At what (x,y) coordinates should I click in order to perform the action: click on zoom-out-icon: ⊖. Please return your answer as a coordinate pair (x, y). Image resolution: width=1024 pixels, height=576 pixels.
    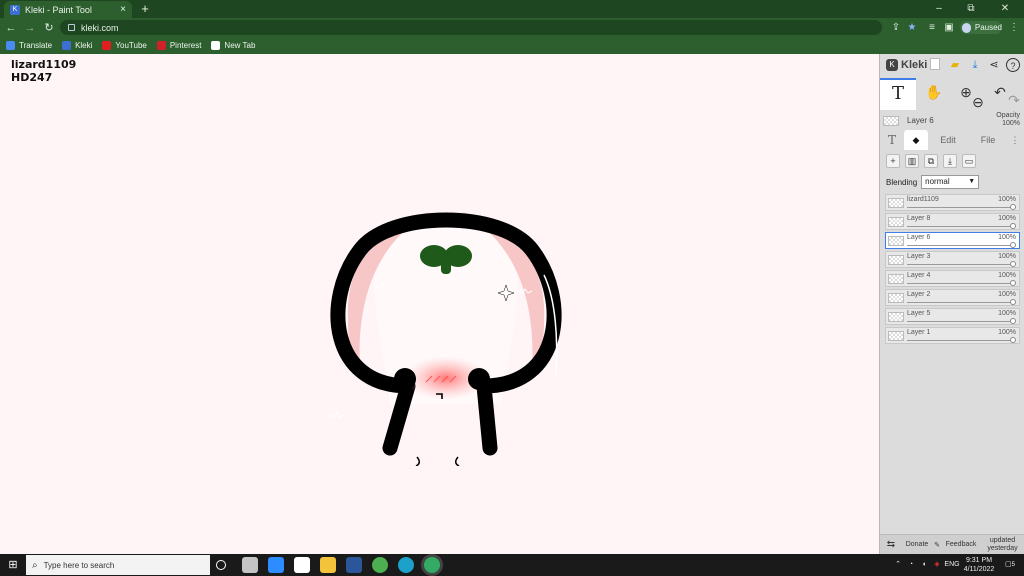
    Looking at the image, I should click on (978, 102).